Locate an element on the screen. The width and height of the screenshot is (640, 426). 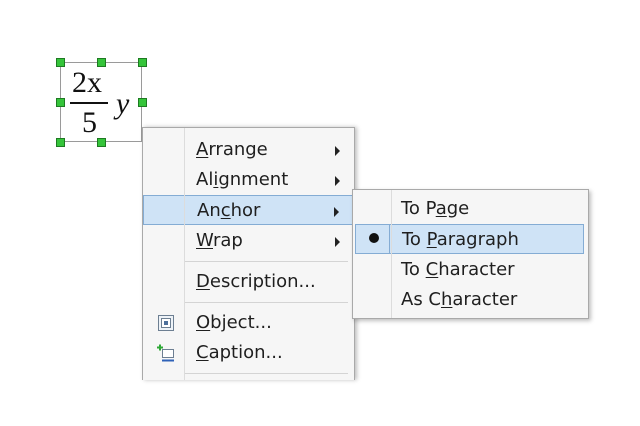
caption-icon is located at coordinates (165, 353).